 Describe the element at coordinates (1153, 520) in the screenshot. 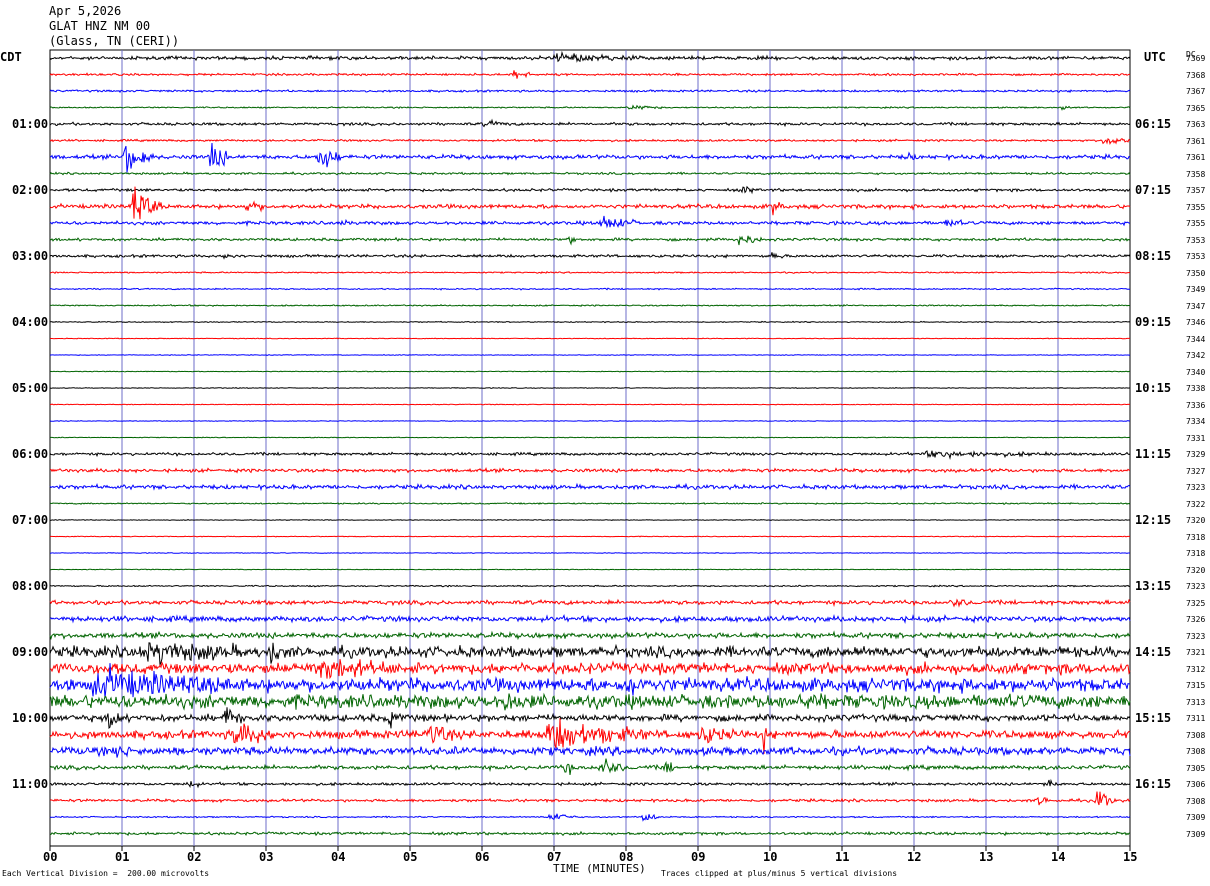

I see `right-time-label: 12:15` at that location.